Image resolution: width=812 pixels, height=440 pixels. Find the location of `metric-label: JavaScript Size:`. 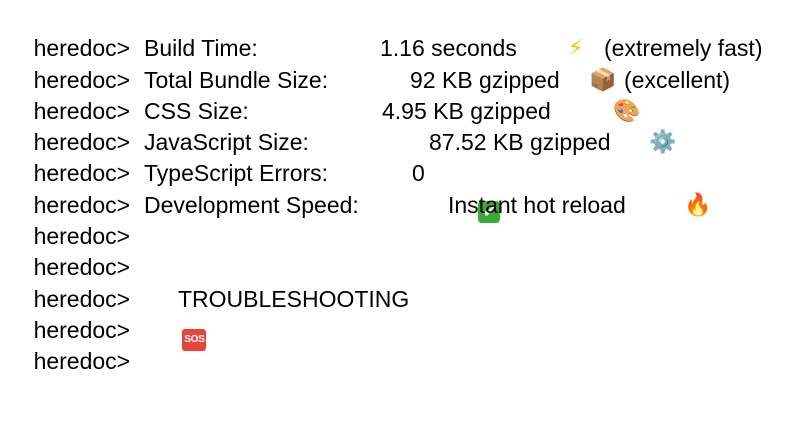

metric-label: JavaScript Size: is located at coordinates (226, 142).